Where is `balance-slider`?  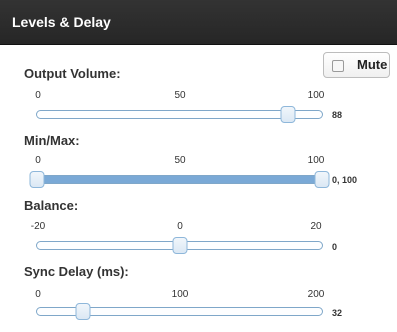
balance-slider is located at coordinates (179, 245).